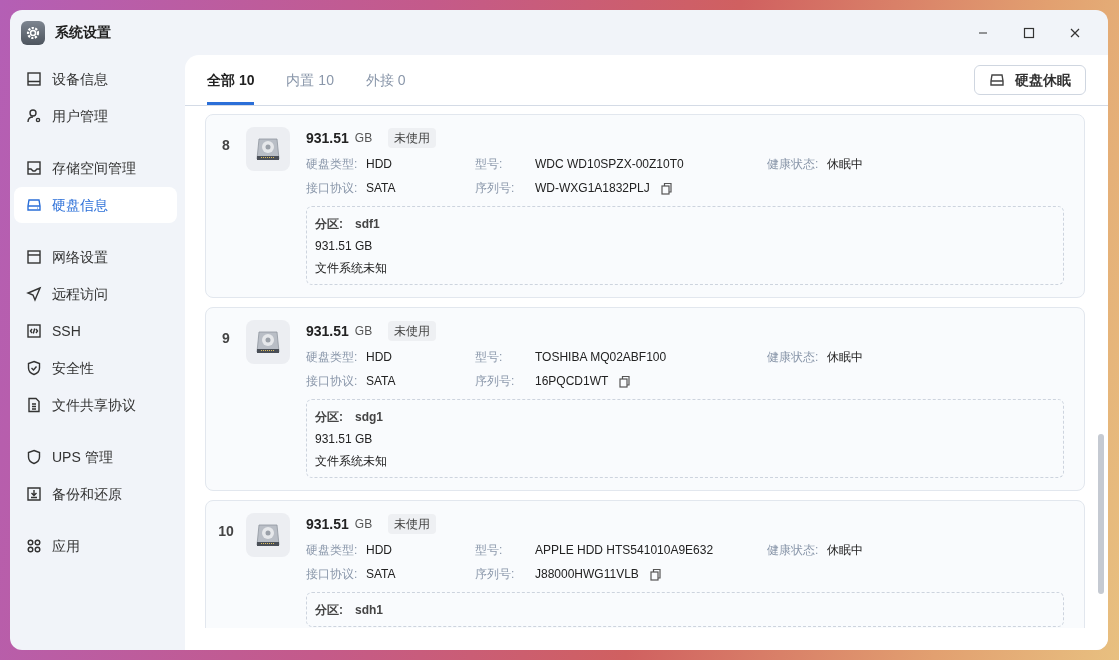 Image resolution: width=1119 pixels, height=660 pixels. What do you see at coordinates (369, 417) in the screenshot?
I see `partition-name: sdg1` at bounding box center [369, 417].